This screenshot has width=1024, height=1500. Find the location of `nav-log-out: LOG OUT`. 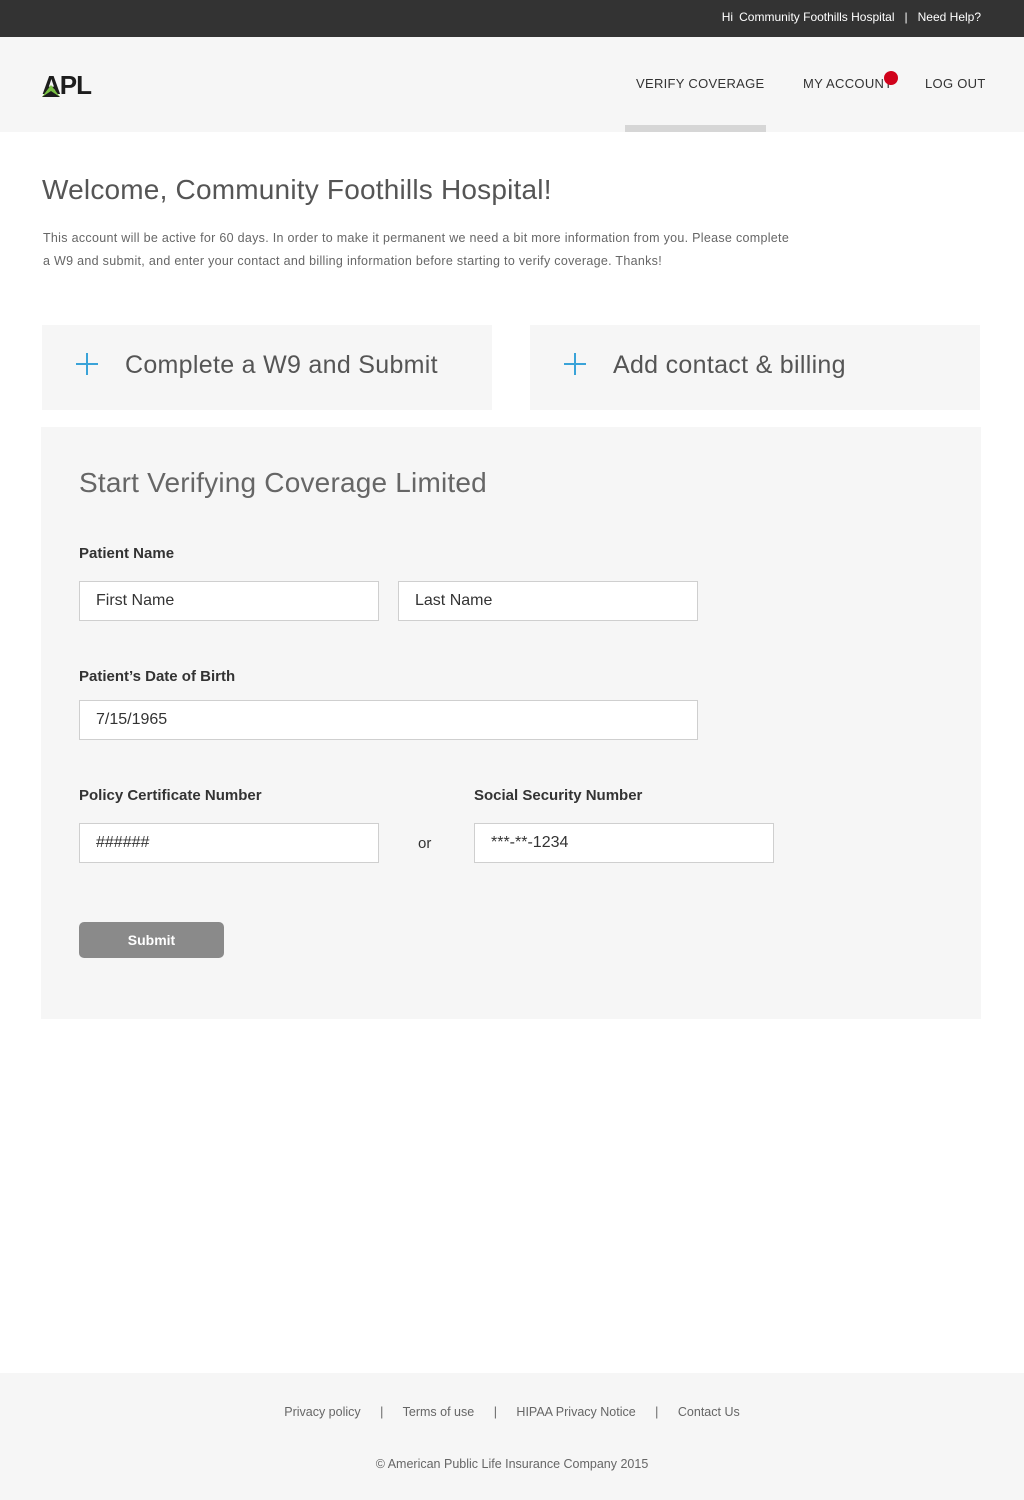

nav-log-out: LOG OUT is located at coordinates (955, 83).